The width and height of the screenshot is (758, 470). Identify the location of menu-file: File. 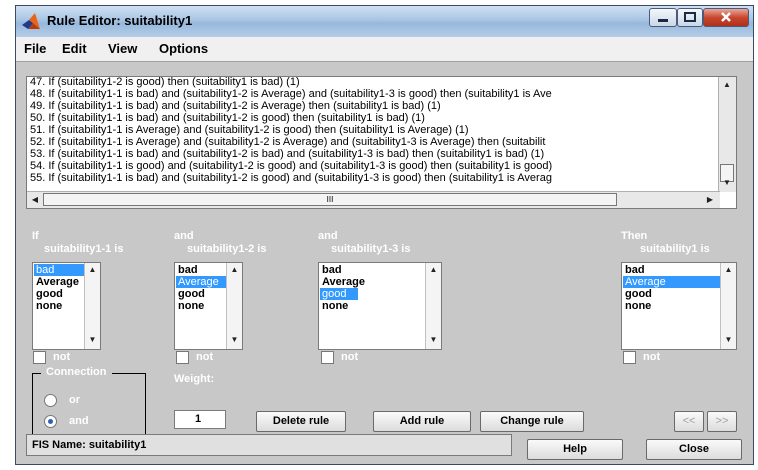
(35, 48).